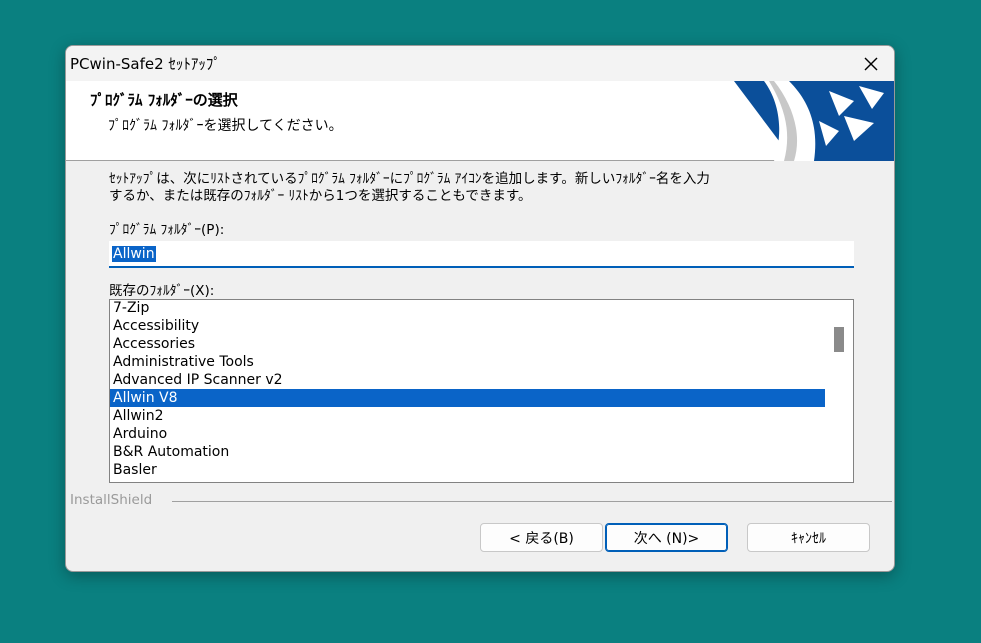 Image resolution: width=981 pixels, height=643 pixels. I want to click on list-item: Advanced IP Scanner v2, so click(467, 380).